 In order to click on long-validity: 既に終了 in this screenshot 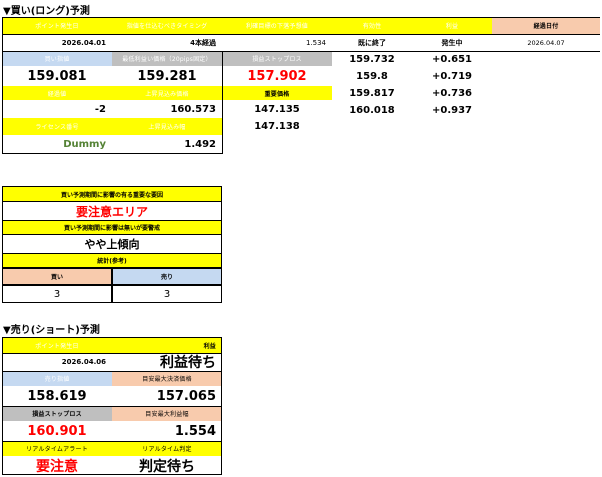, I will do `click(372, 42)`.